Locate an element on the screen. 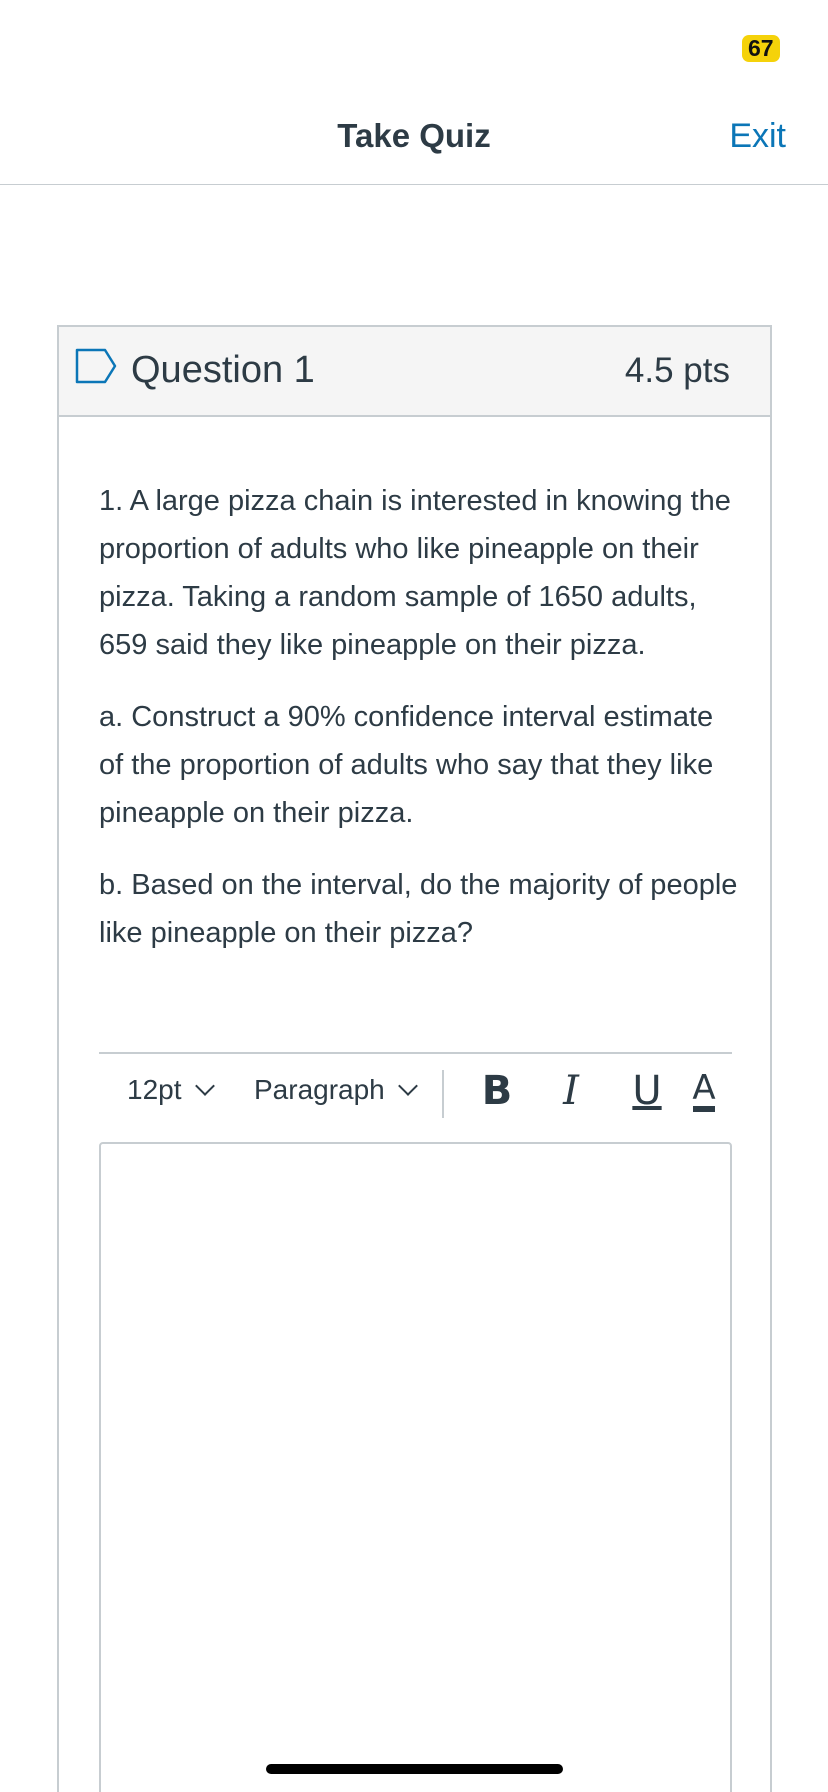  font-size-dropdown: 12pt is located at coordinates (171, 1090).